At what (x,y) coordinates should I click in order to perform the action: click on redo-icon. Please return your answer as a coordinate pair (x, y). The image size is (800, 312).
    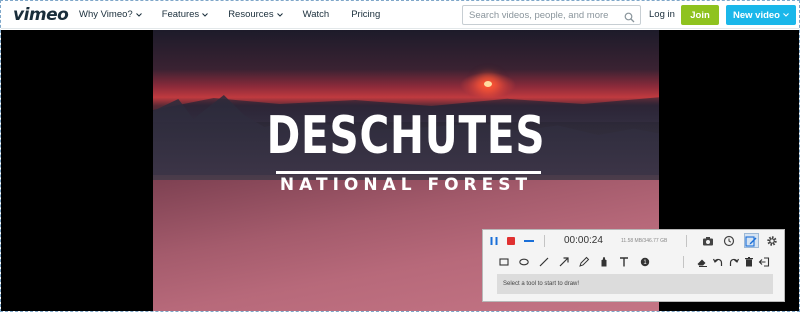
    Looking at the image, I should click on (734, 262).